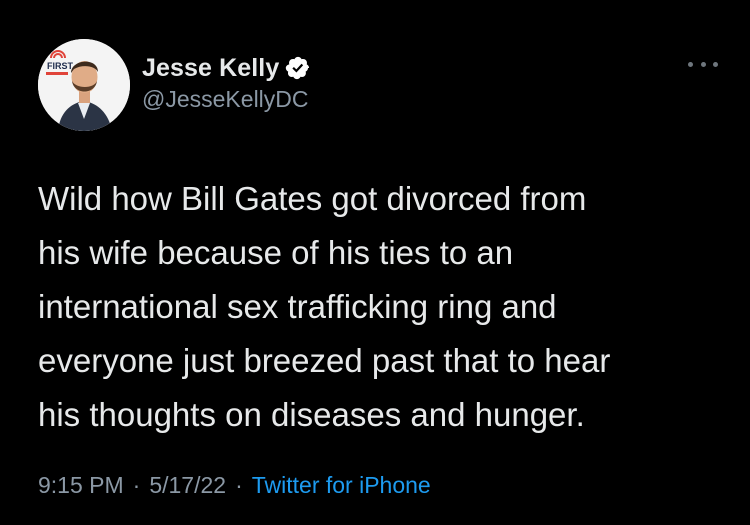 This screenshot has height=525, width=750. I want to click on avatar-badge-text: FIRST, so click(60, 66).